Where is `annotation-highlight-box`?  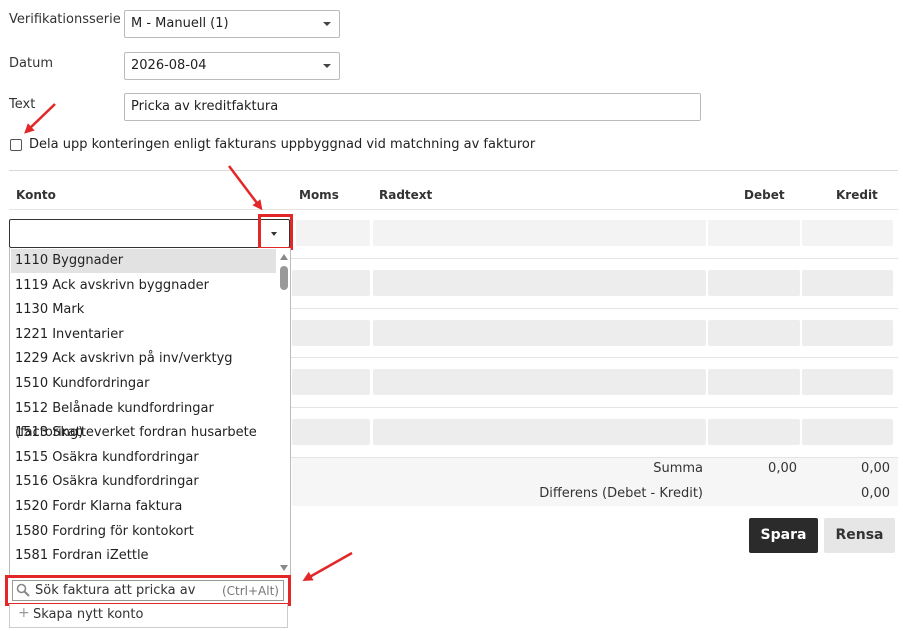
annotation-highlight-box is located at coordinates (275, 232).